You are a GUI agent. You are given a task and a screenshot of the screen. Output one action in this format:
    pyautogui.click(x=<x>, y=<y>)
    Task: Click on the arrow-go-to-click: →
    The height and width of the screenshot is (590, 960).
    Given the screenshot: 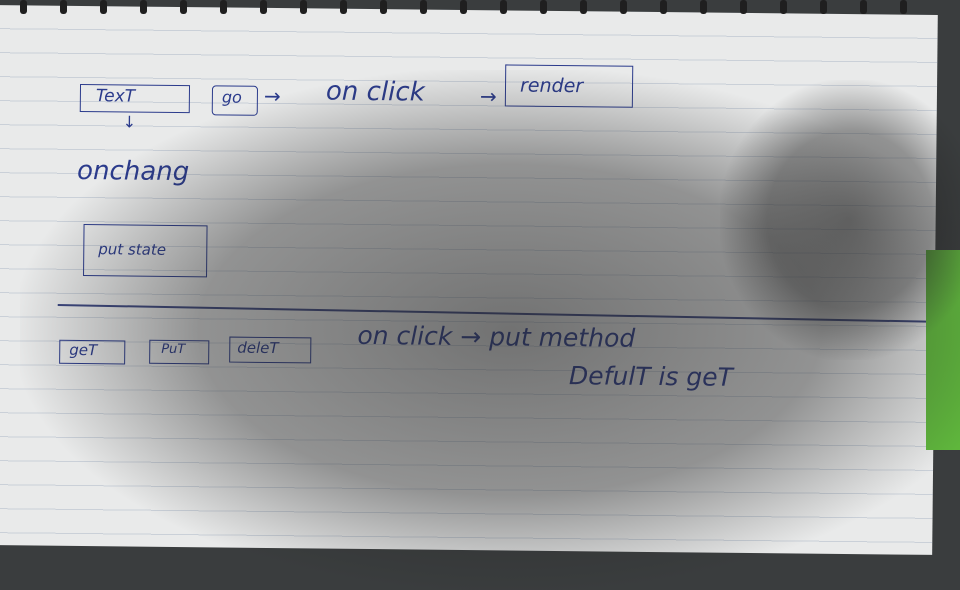 What is the action you would take?
    pyautogui.click(x=272, y=96)
    